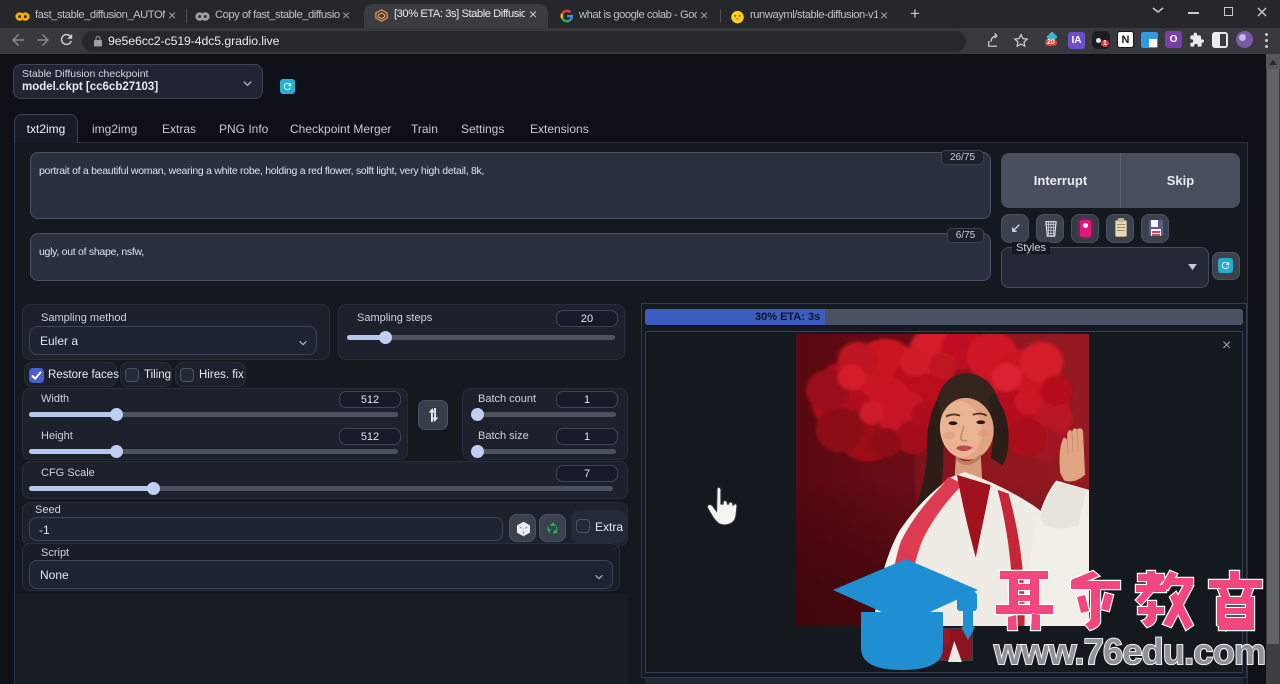 The image size is (1280, 684). I want to click on svg-text: www.76edu.com, so click(1129, 651).